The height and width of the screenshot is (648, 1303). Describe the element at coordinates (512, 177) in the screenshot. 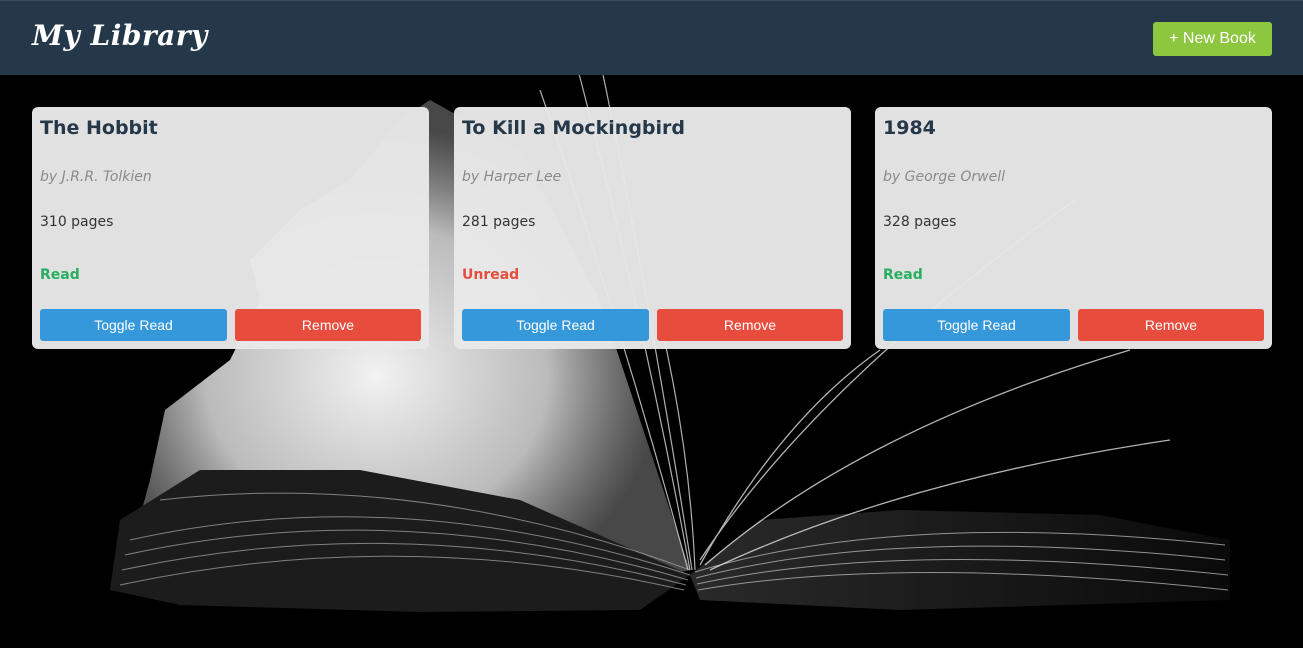

I see `book-author: by Harper Lee` at that location.